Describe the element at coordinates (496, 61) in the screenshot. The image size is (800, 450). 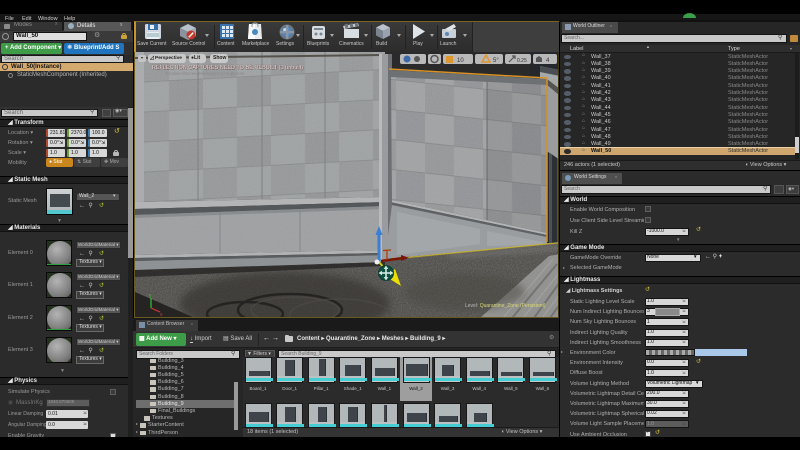
I see `svg-text: 5°` at that location.